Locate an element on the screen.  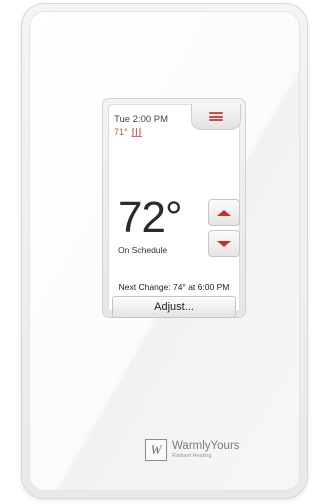
floor-temperature-value: 71° is located at coordinates (121, 132).